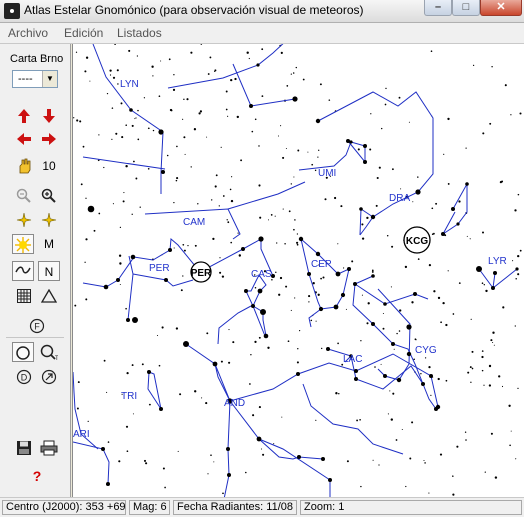 The height and width of the screenshot is (517, 524). What do you see at coordinates (49, 448) in the screenshot?
I see `print-button` at bounding box center [49, 448].